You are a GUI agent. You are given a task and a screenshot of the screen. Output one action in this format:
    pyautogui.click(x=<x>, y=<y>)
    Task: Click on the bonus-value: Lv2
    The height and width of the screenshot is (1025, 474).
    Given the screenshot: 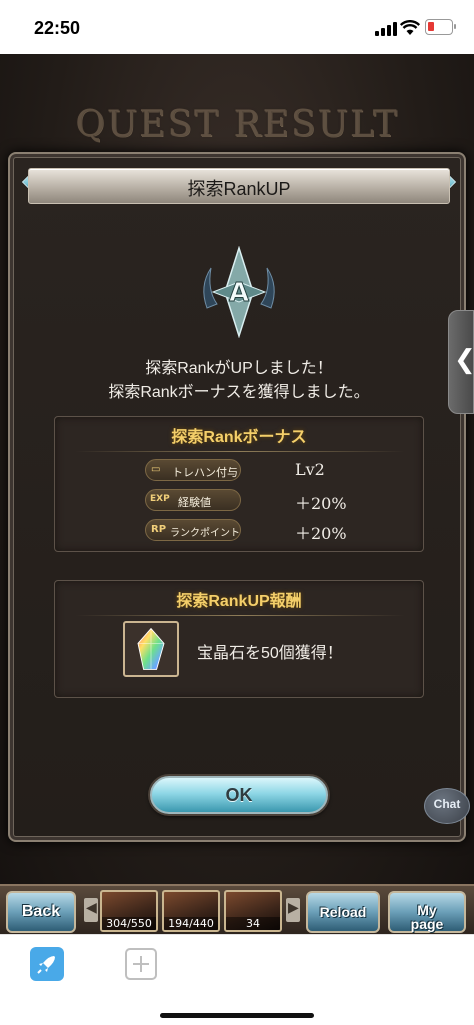 What is the action you would take?
    pyautogui.click(x=310, y=469)
    